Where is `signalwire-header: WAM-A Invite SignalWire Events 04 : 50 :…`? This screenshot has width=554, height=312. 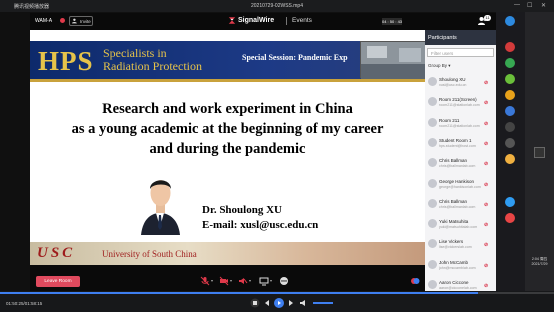
signalwire-header: WAM-A Invite SignalWire Events 04 : 50 :… is located at coordinates (277, 21).